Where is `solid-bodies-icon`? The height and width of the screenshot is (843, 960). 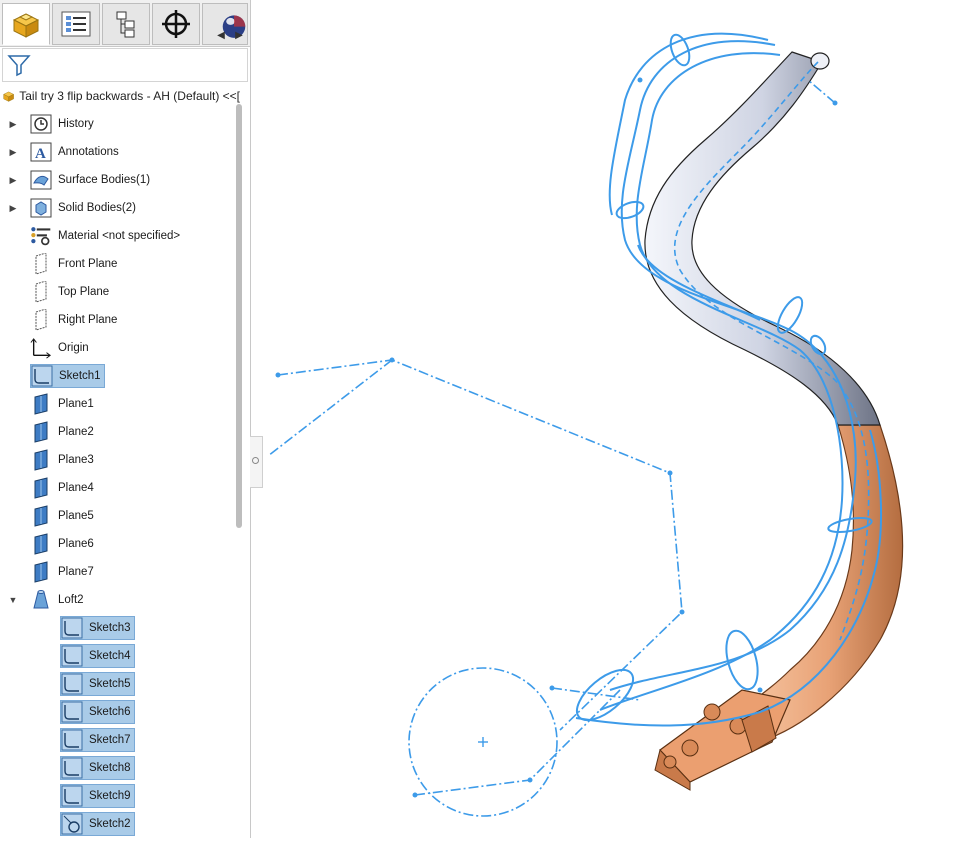
solid-bodies-icon is located at coordinates (41, 208).